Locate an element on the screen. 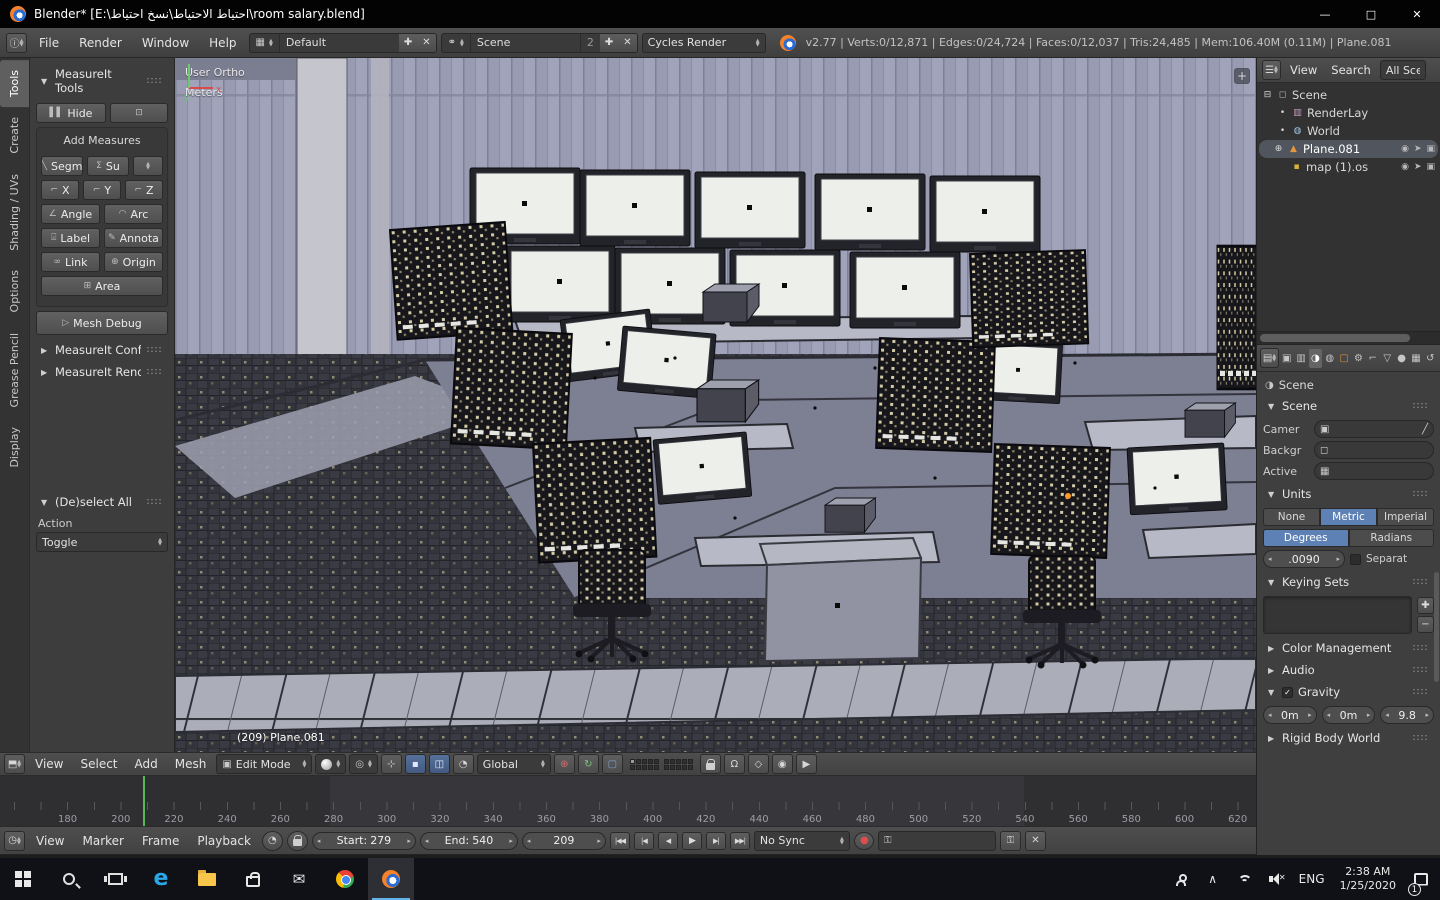 The image size is (1440, 900). angle-button: ∠ Angle is located at coordinates (70, 214).